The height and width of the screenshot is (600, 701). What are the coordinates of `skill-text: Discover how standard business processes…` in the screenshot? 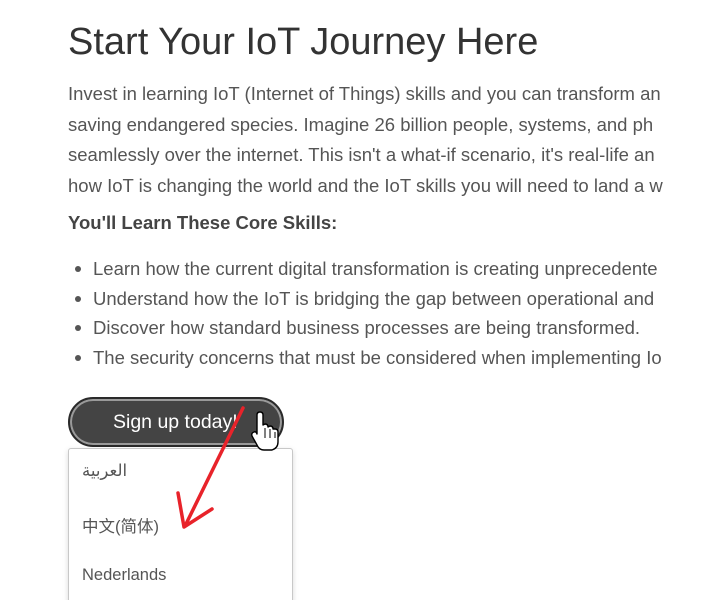 It's located at (367, 328).